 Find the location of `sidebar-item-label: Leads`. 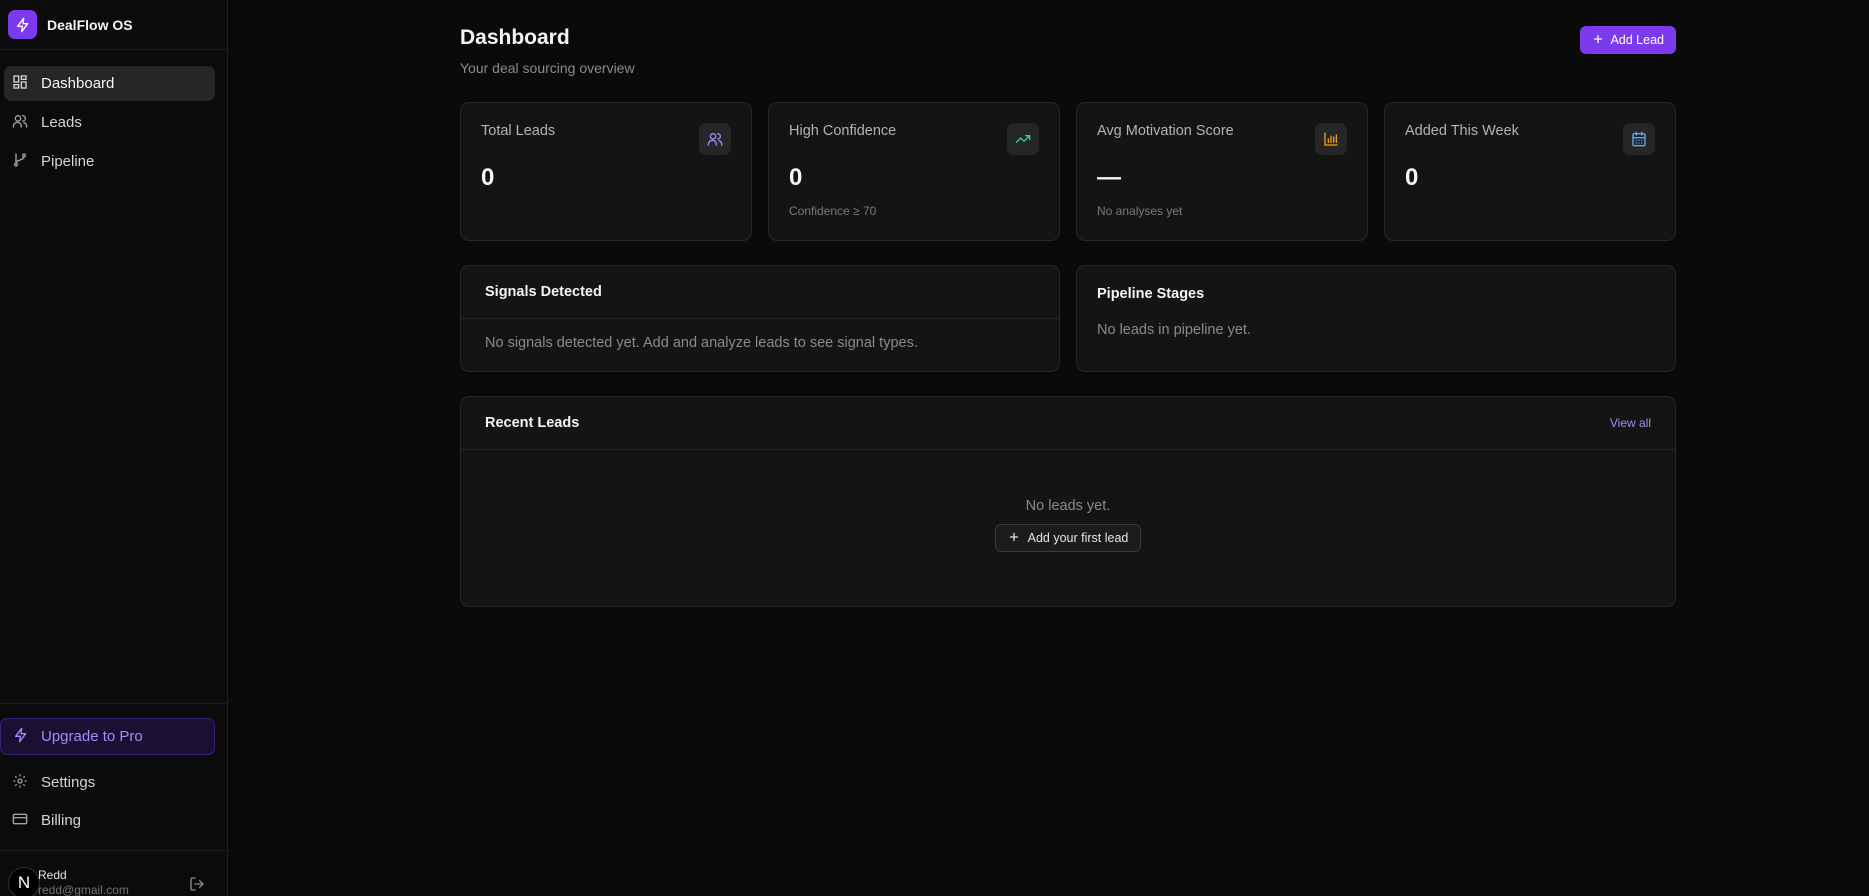

sidebar-item-label: Leads is located at coordinates (61, 122).